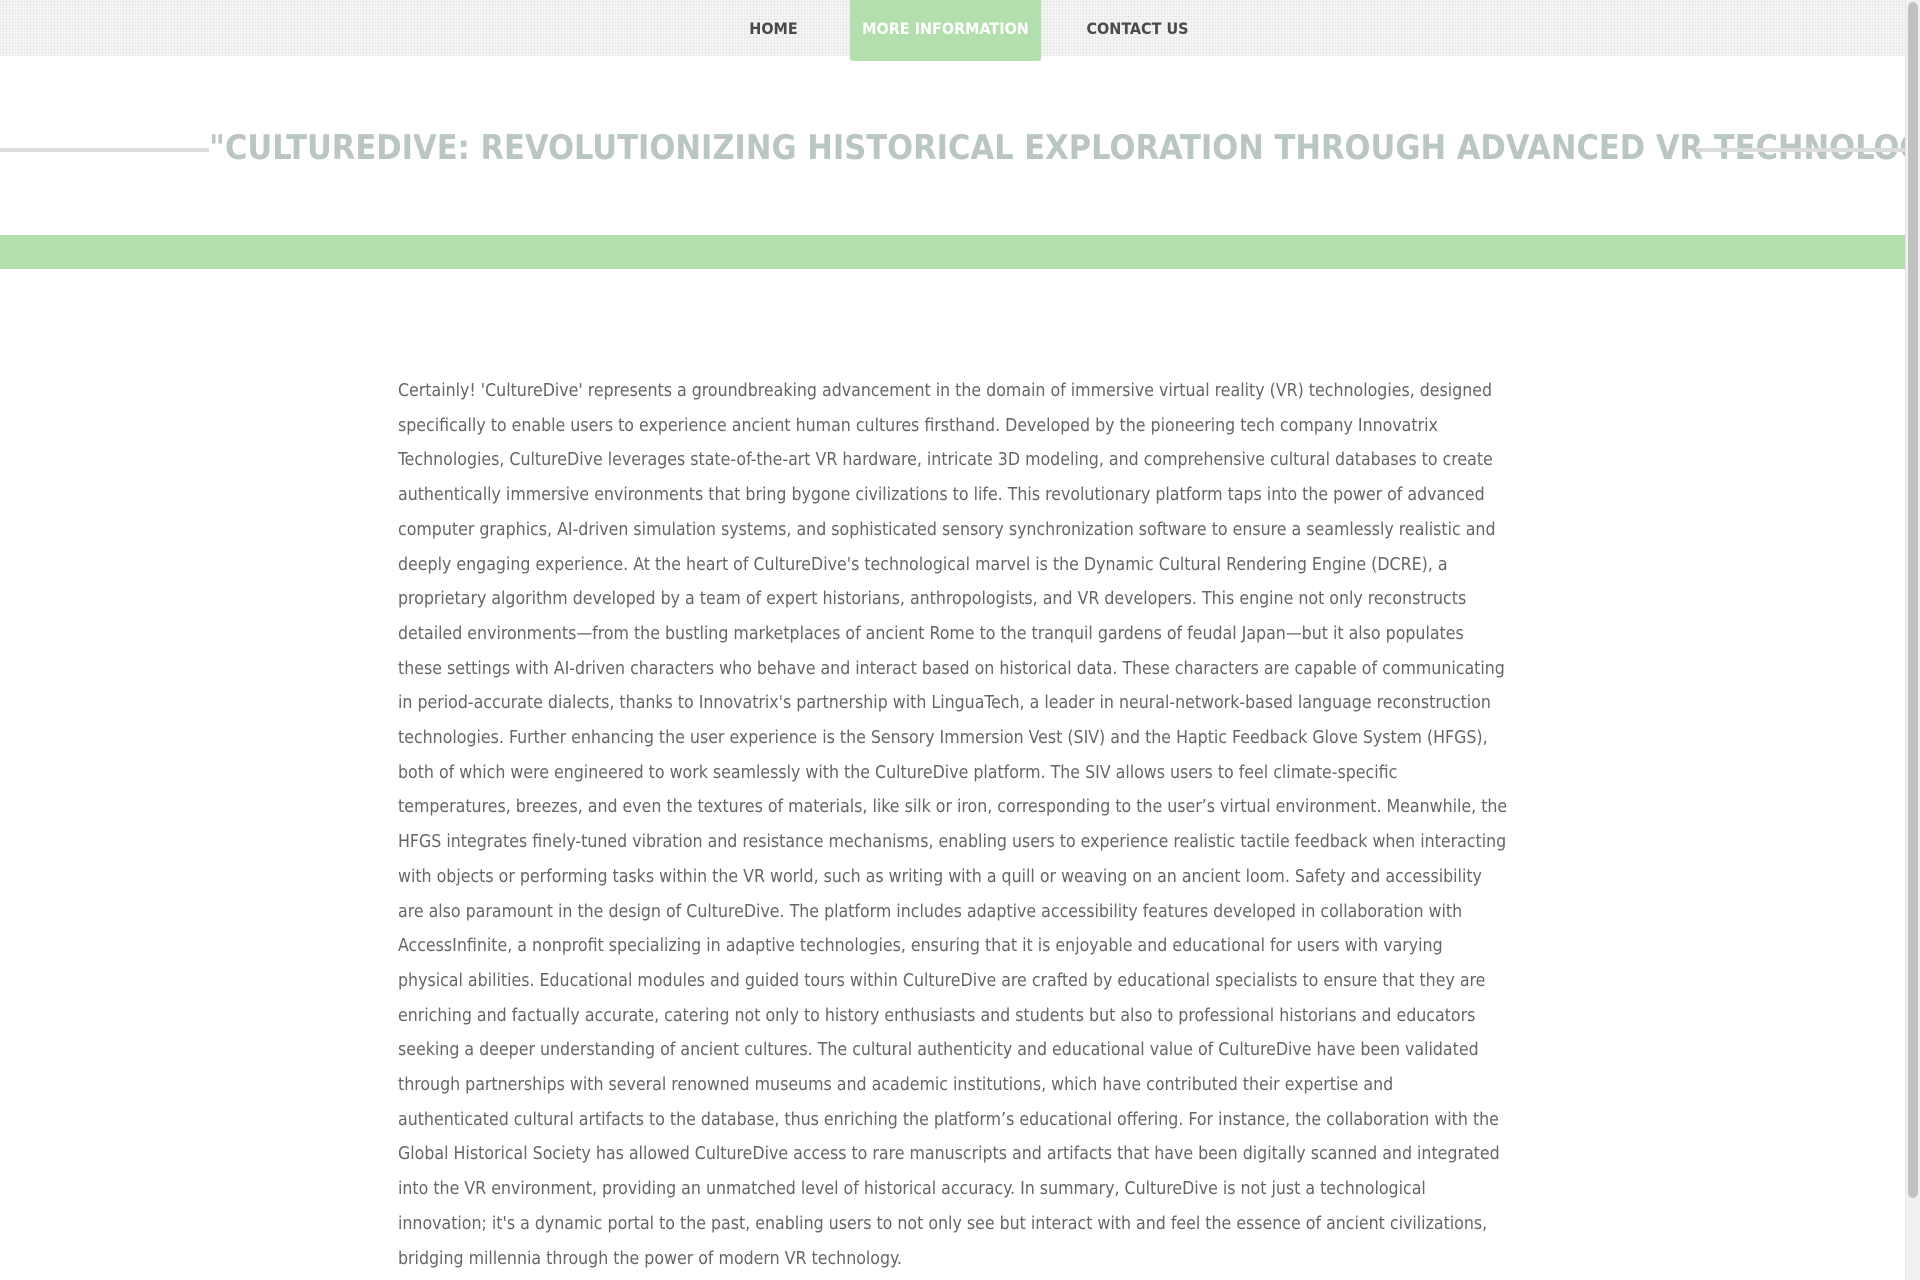  I want to click on top-navigation: HOME MORE INFORMATION CONTACT US, so click(952, 30).